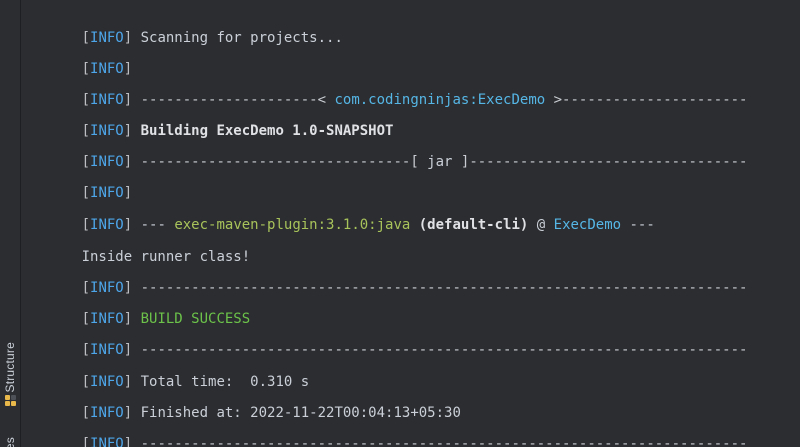 The height and width of the screenshot is (447, 800). Describe the element at coordinates (10, 367) in the screenshot. I see `structure-tab-label: Structure` at that location.